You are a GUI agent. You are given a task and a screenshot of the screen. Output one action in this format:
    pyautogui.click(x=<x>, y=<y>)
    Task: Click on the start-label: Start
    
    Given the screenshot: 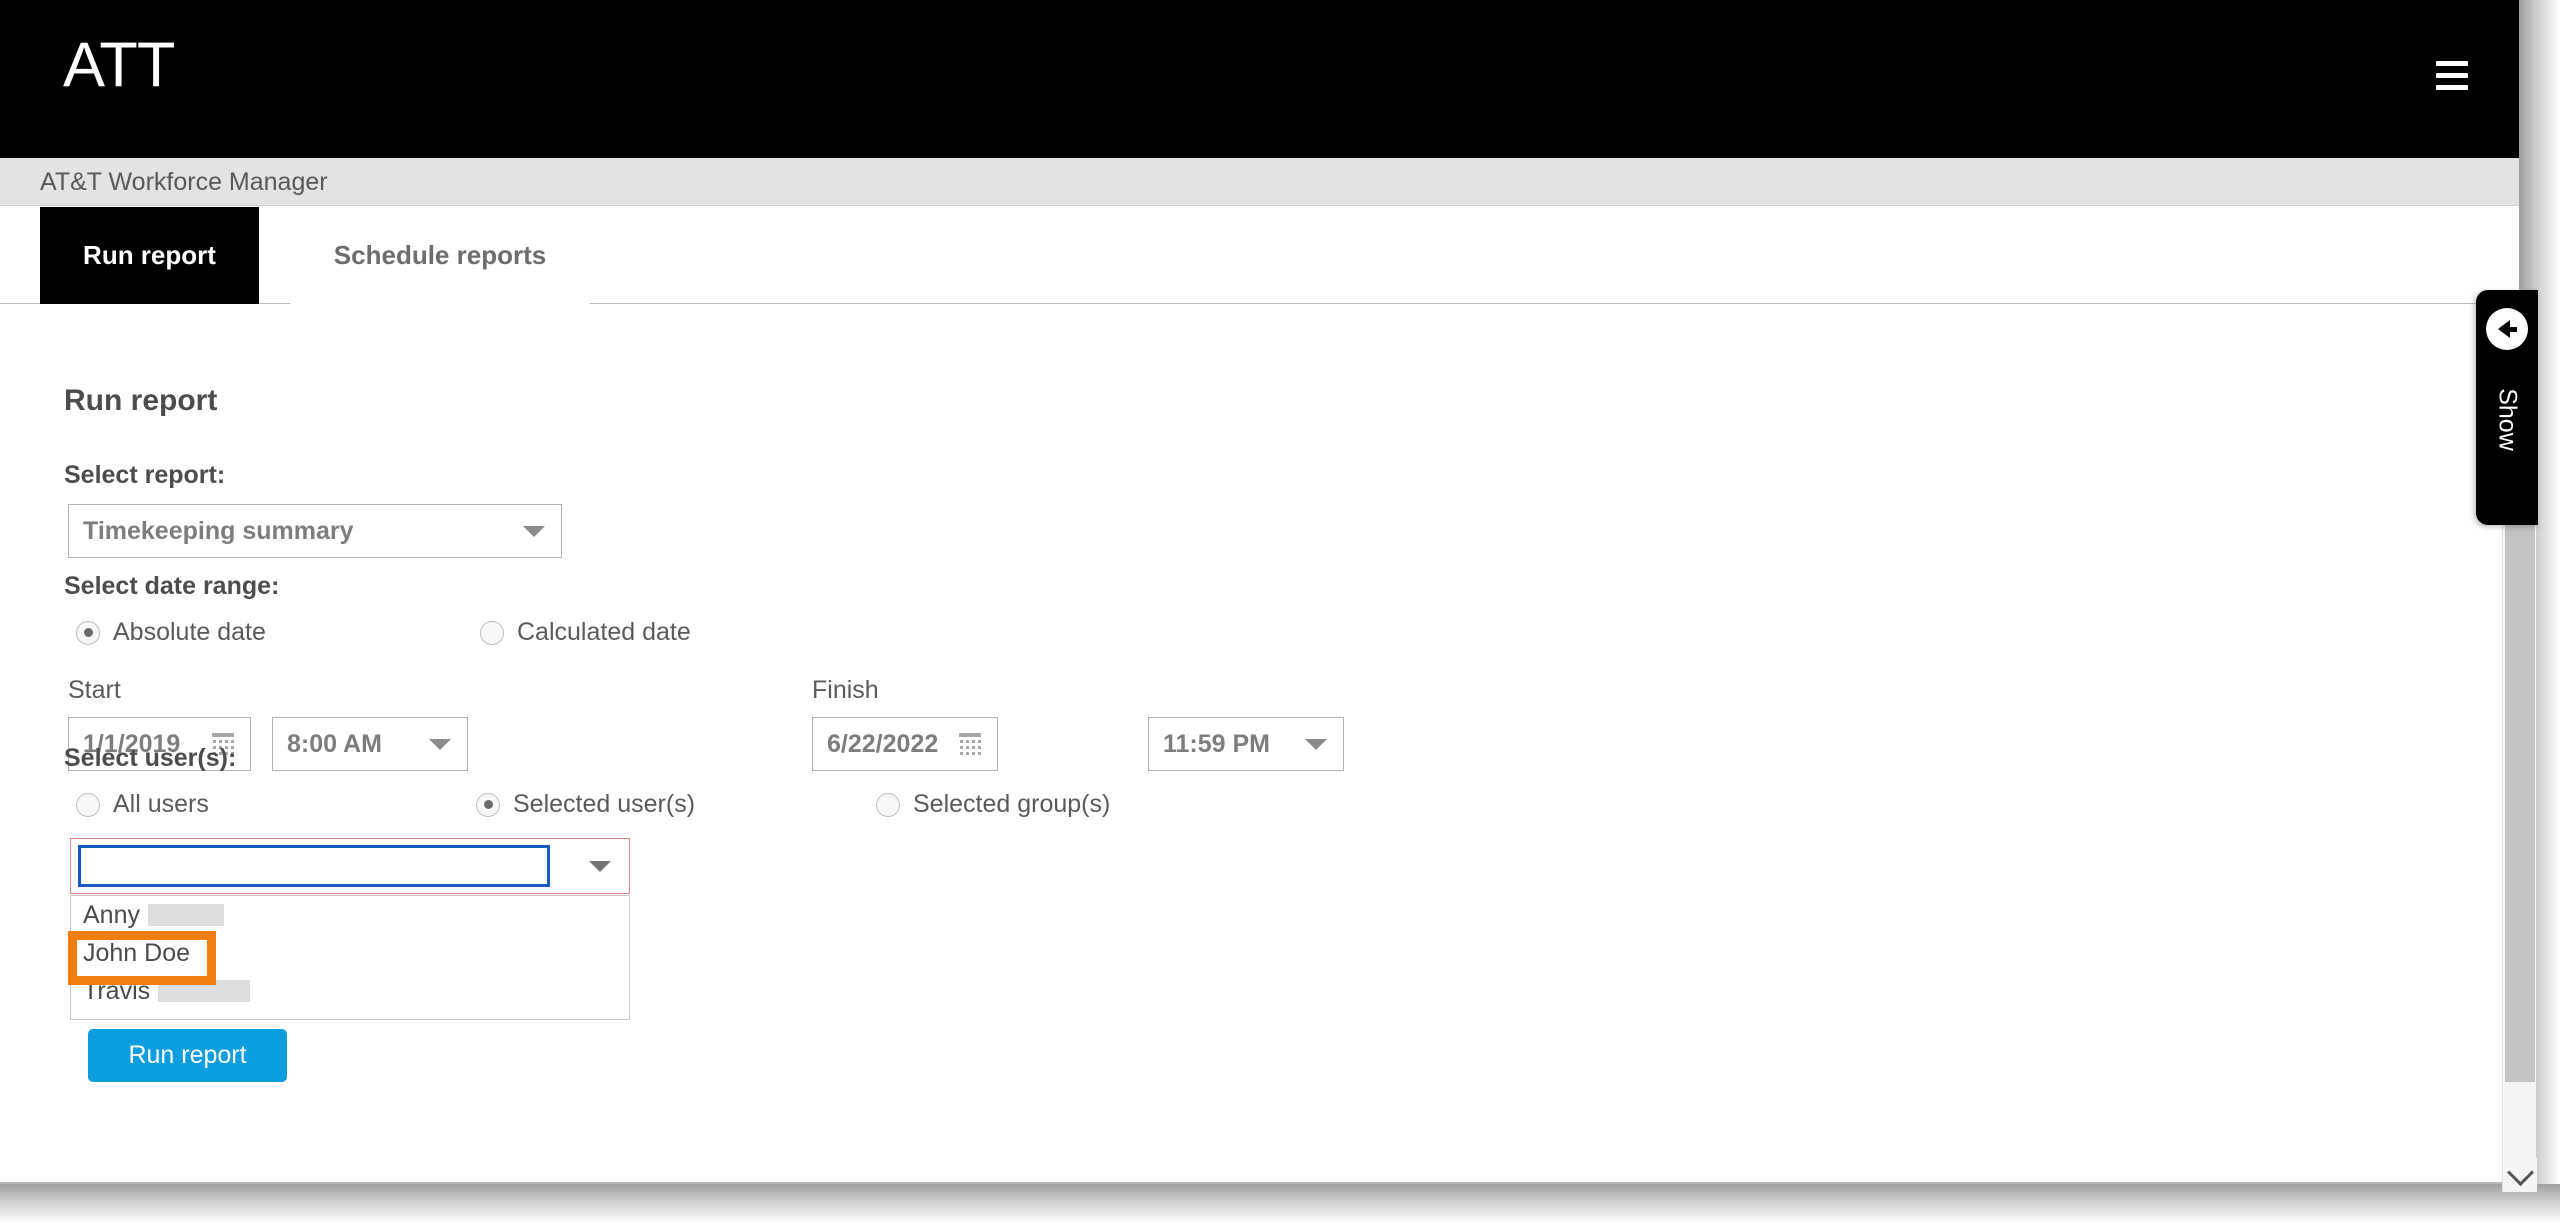 What is the action you would take?
    pyautogui.click(x=94, y=690)
    